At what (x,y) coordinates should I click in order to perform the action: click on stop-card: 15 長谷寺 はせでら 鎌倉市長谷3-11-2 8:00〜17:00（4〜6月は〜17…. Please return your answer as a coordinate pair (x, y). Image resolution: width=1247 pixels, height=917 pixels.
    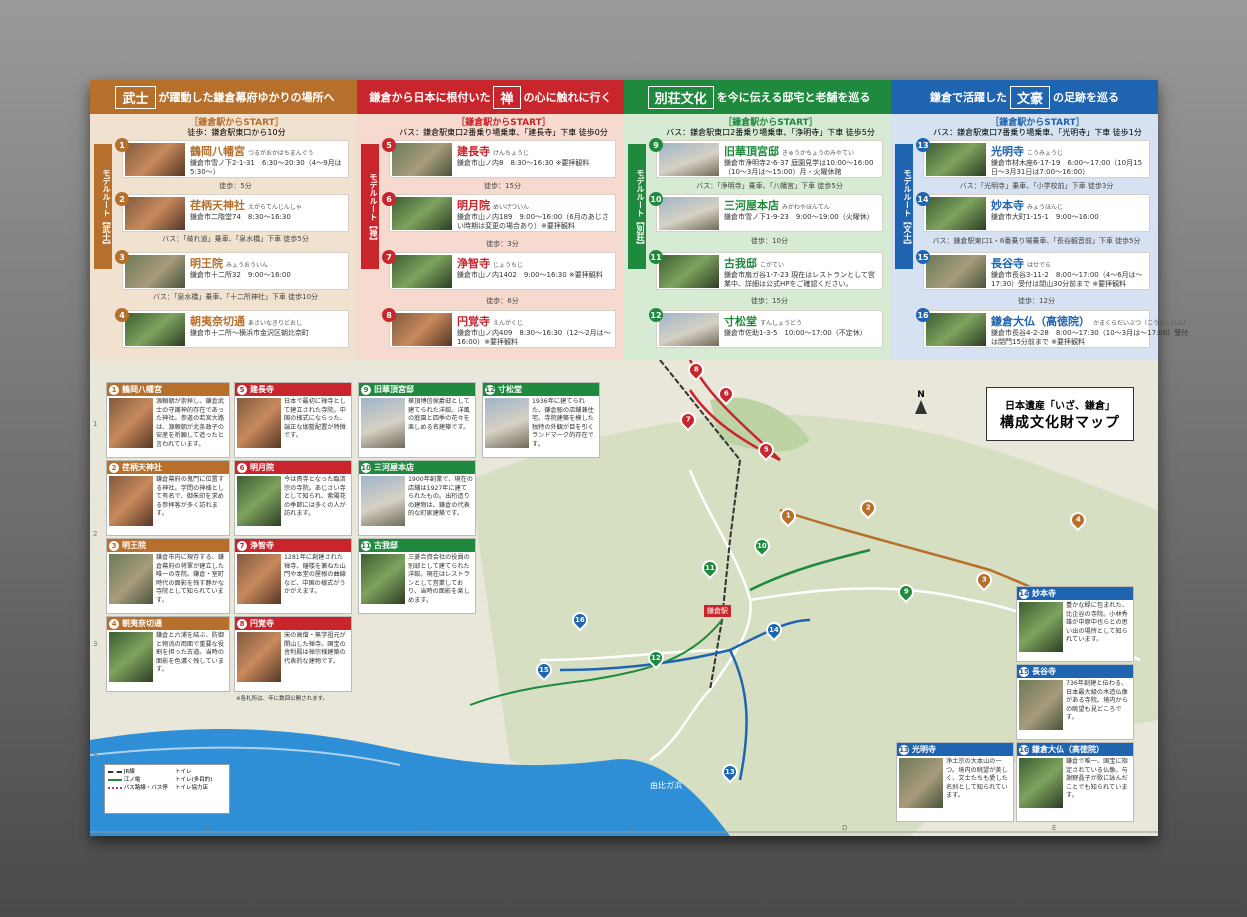
    Looking at the image, I should click on (1033, 270).